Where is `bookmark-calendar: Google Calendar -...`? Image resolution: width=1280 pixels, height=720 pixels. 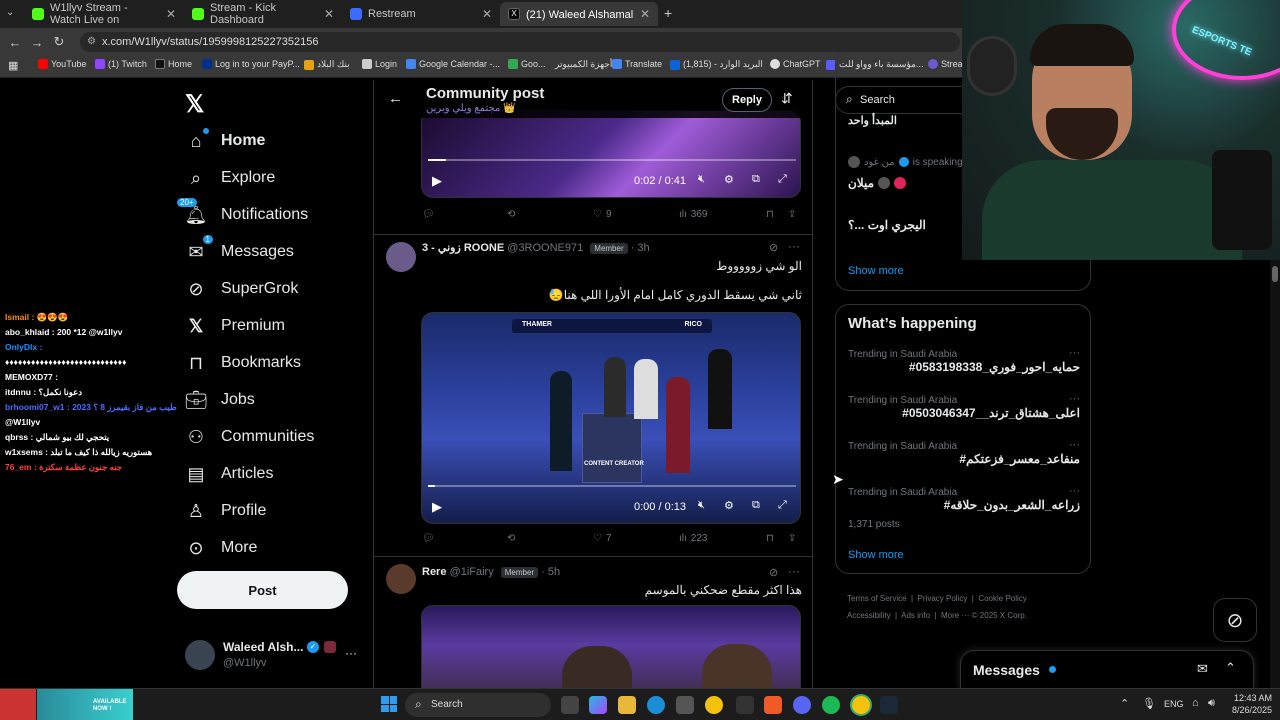 bookmark-calendar: Google Calendar -... is located at coordinates (453, 64).